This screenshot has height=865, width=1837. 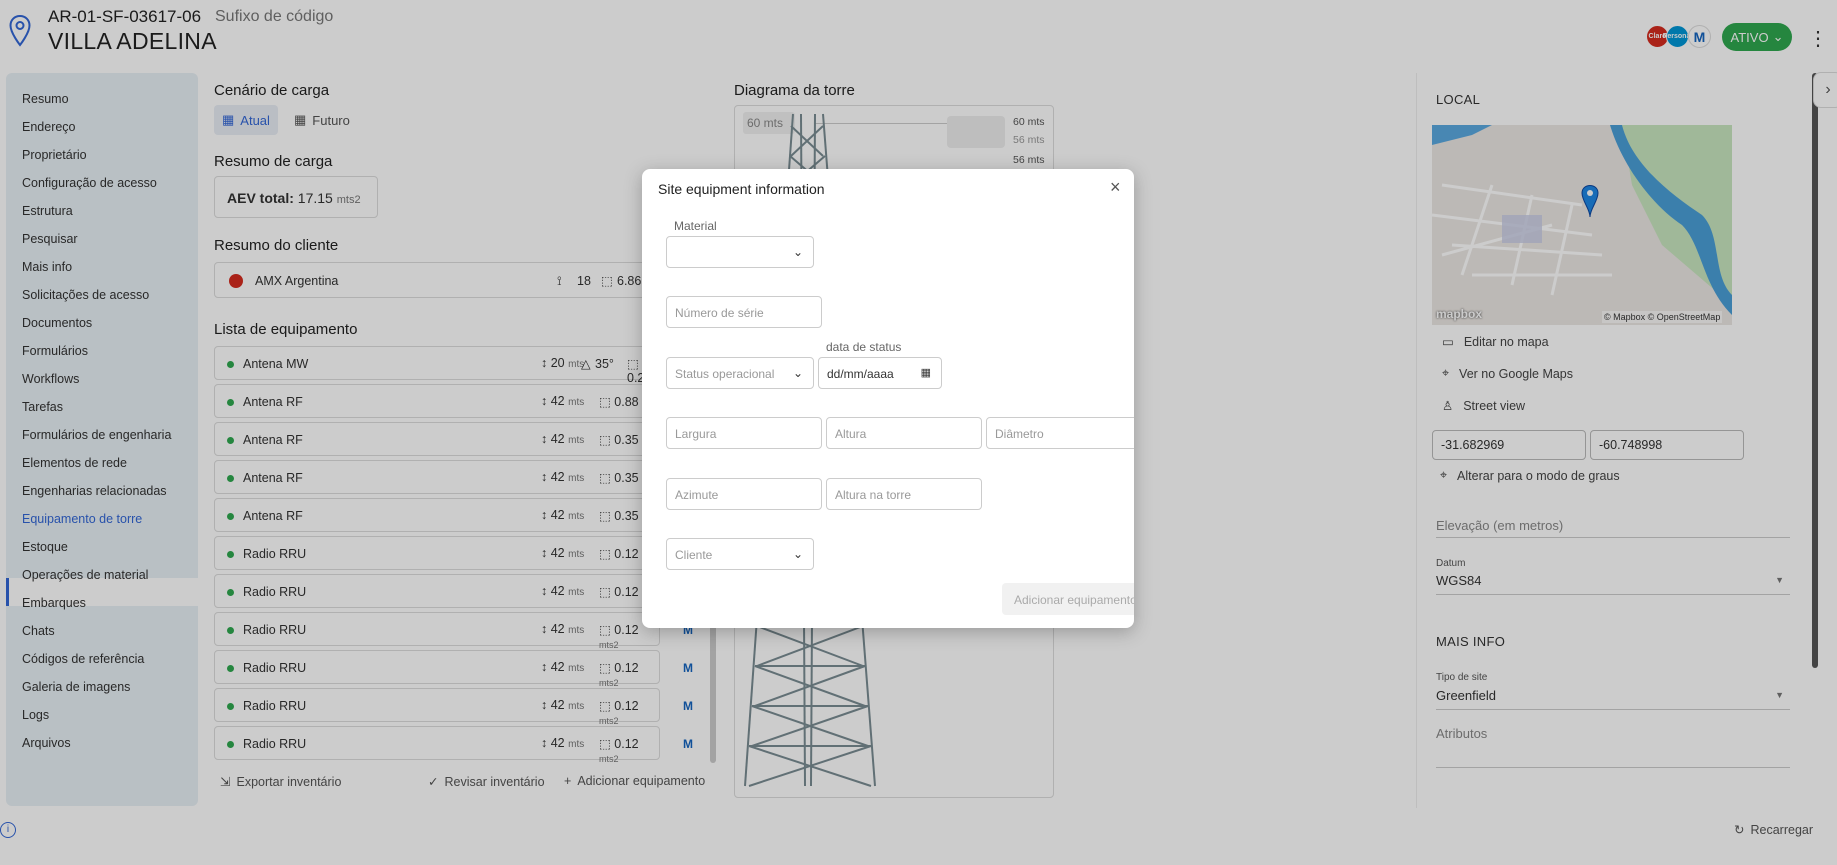 I want to click on operational-status-select: Status operacional ⌄, so click(x=740, y=373).